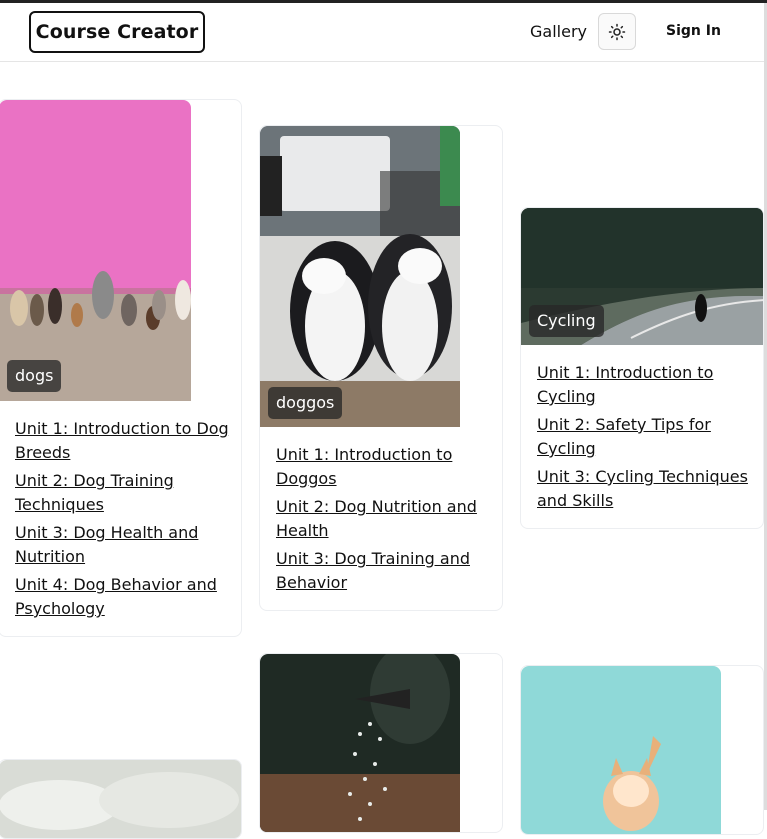 The height and width of the screenshot is (839, 767). Describe the element at coordinates (34, 376) in the screenshot. I see `course-tag-dogs: dogs` at that location.